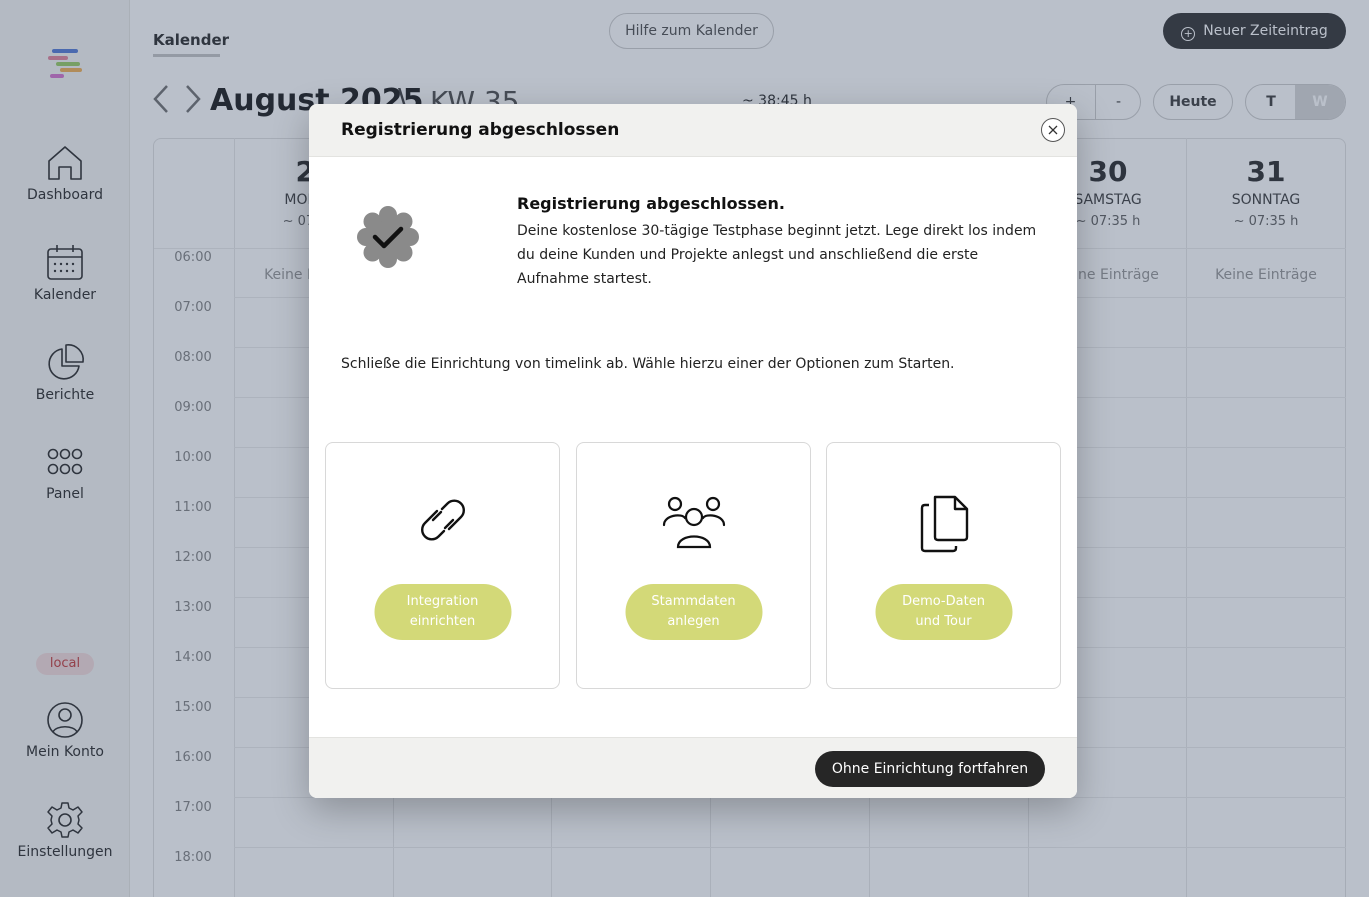 The image size is (1369, 897). I want to click on close-button, so click(1053, 130).